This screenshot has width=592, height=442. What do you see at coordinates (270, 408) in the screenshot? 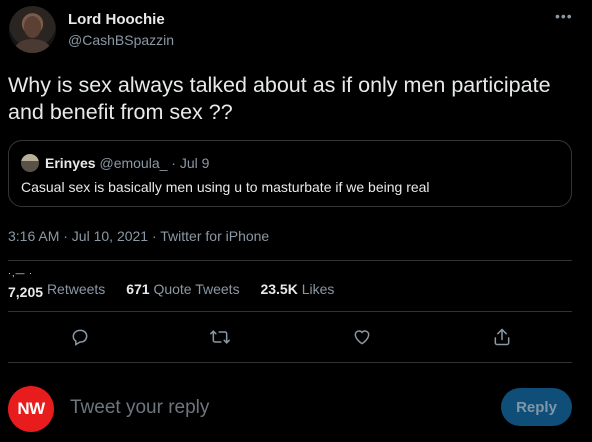
I see `reply-input` at bounding box center [270, 408].